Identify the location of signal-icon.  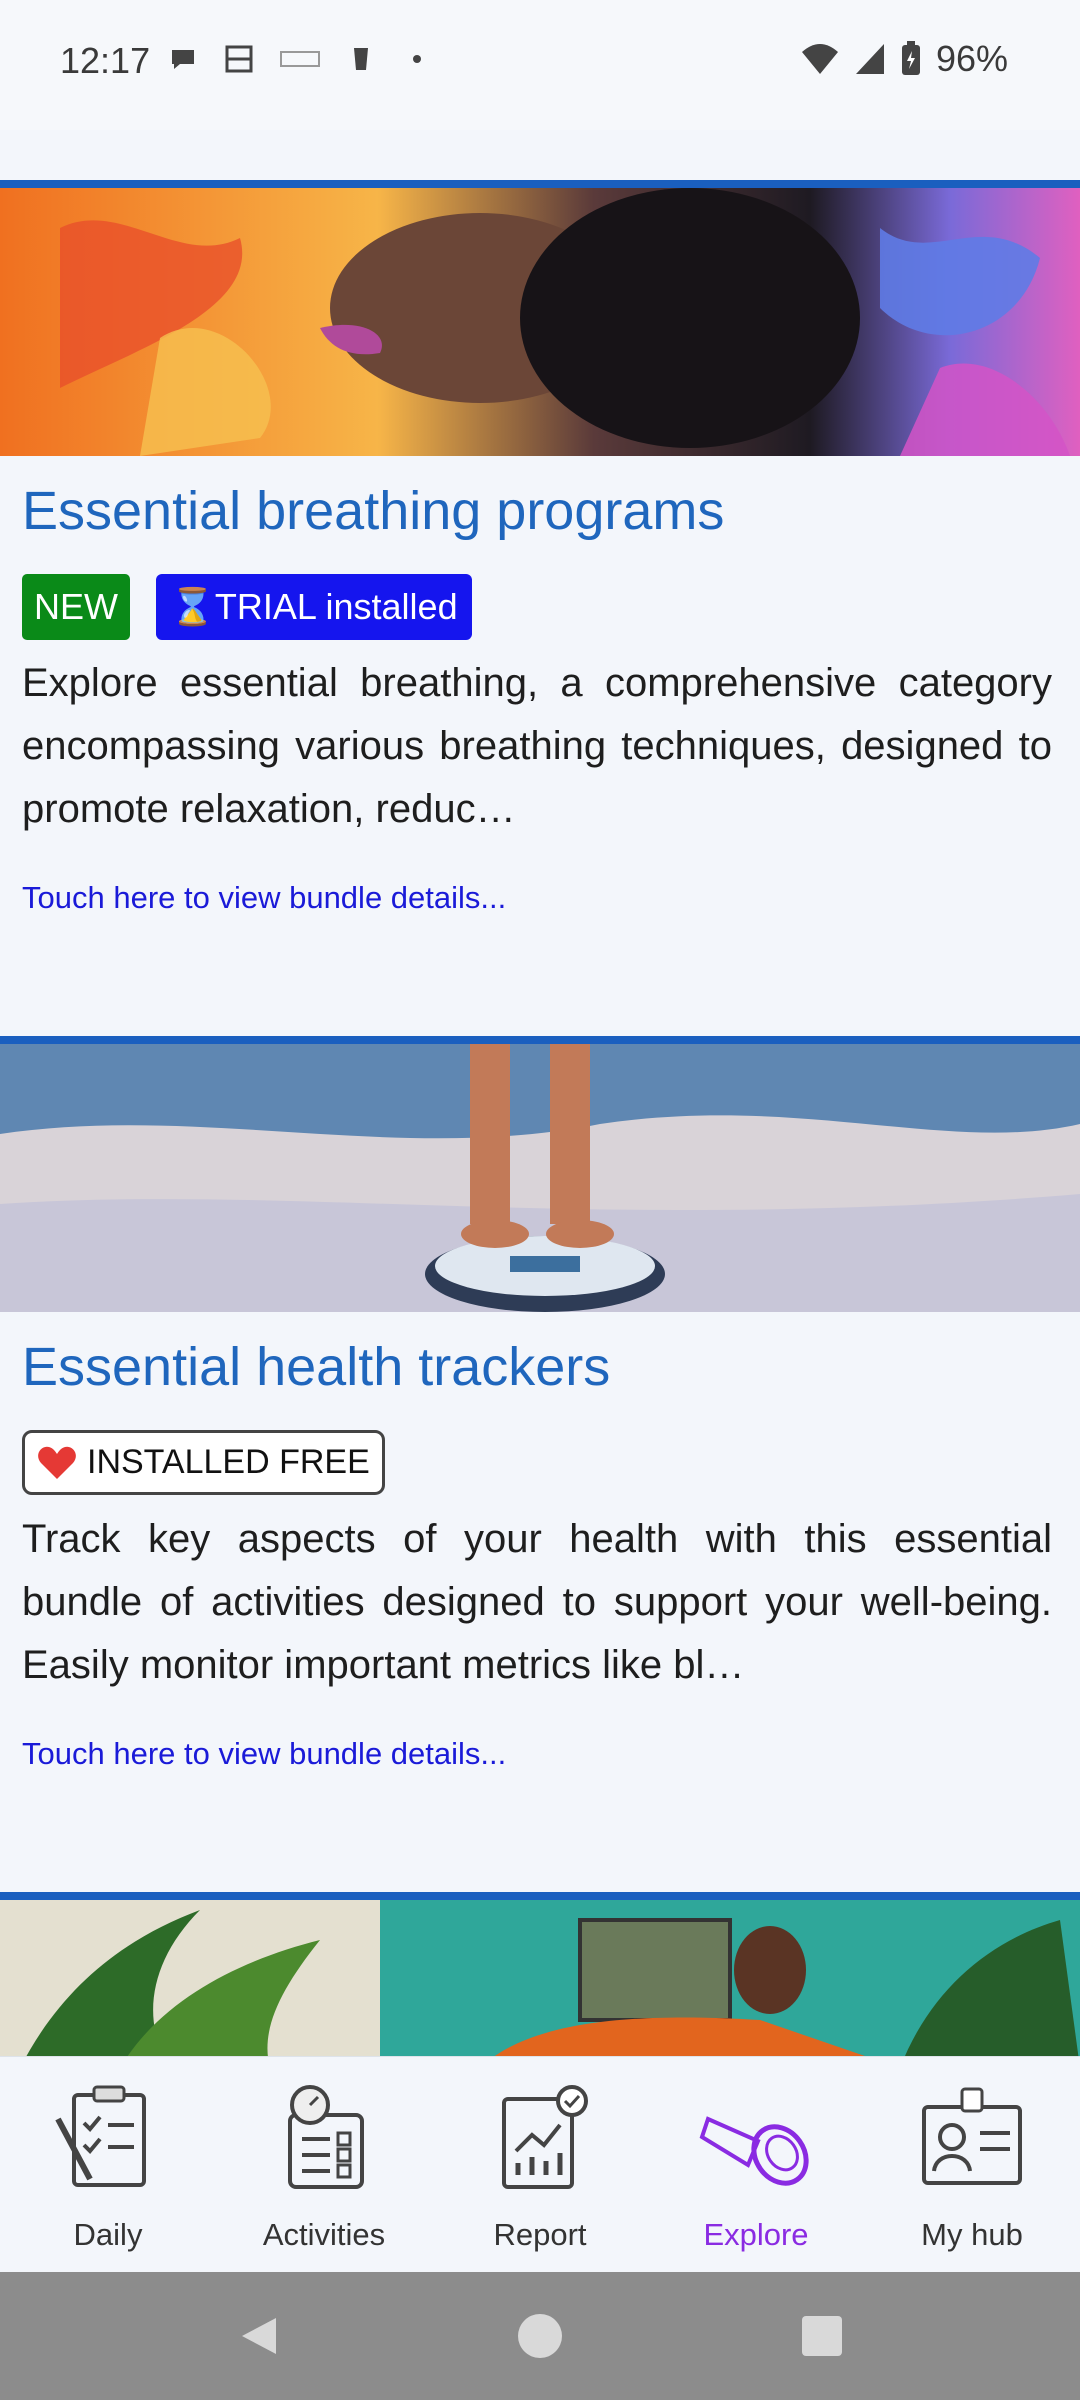
(869, 59).